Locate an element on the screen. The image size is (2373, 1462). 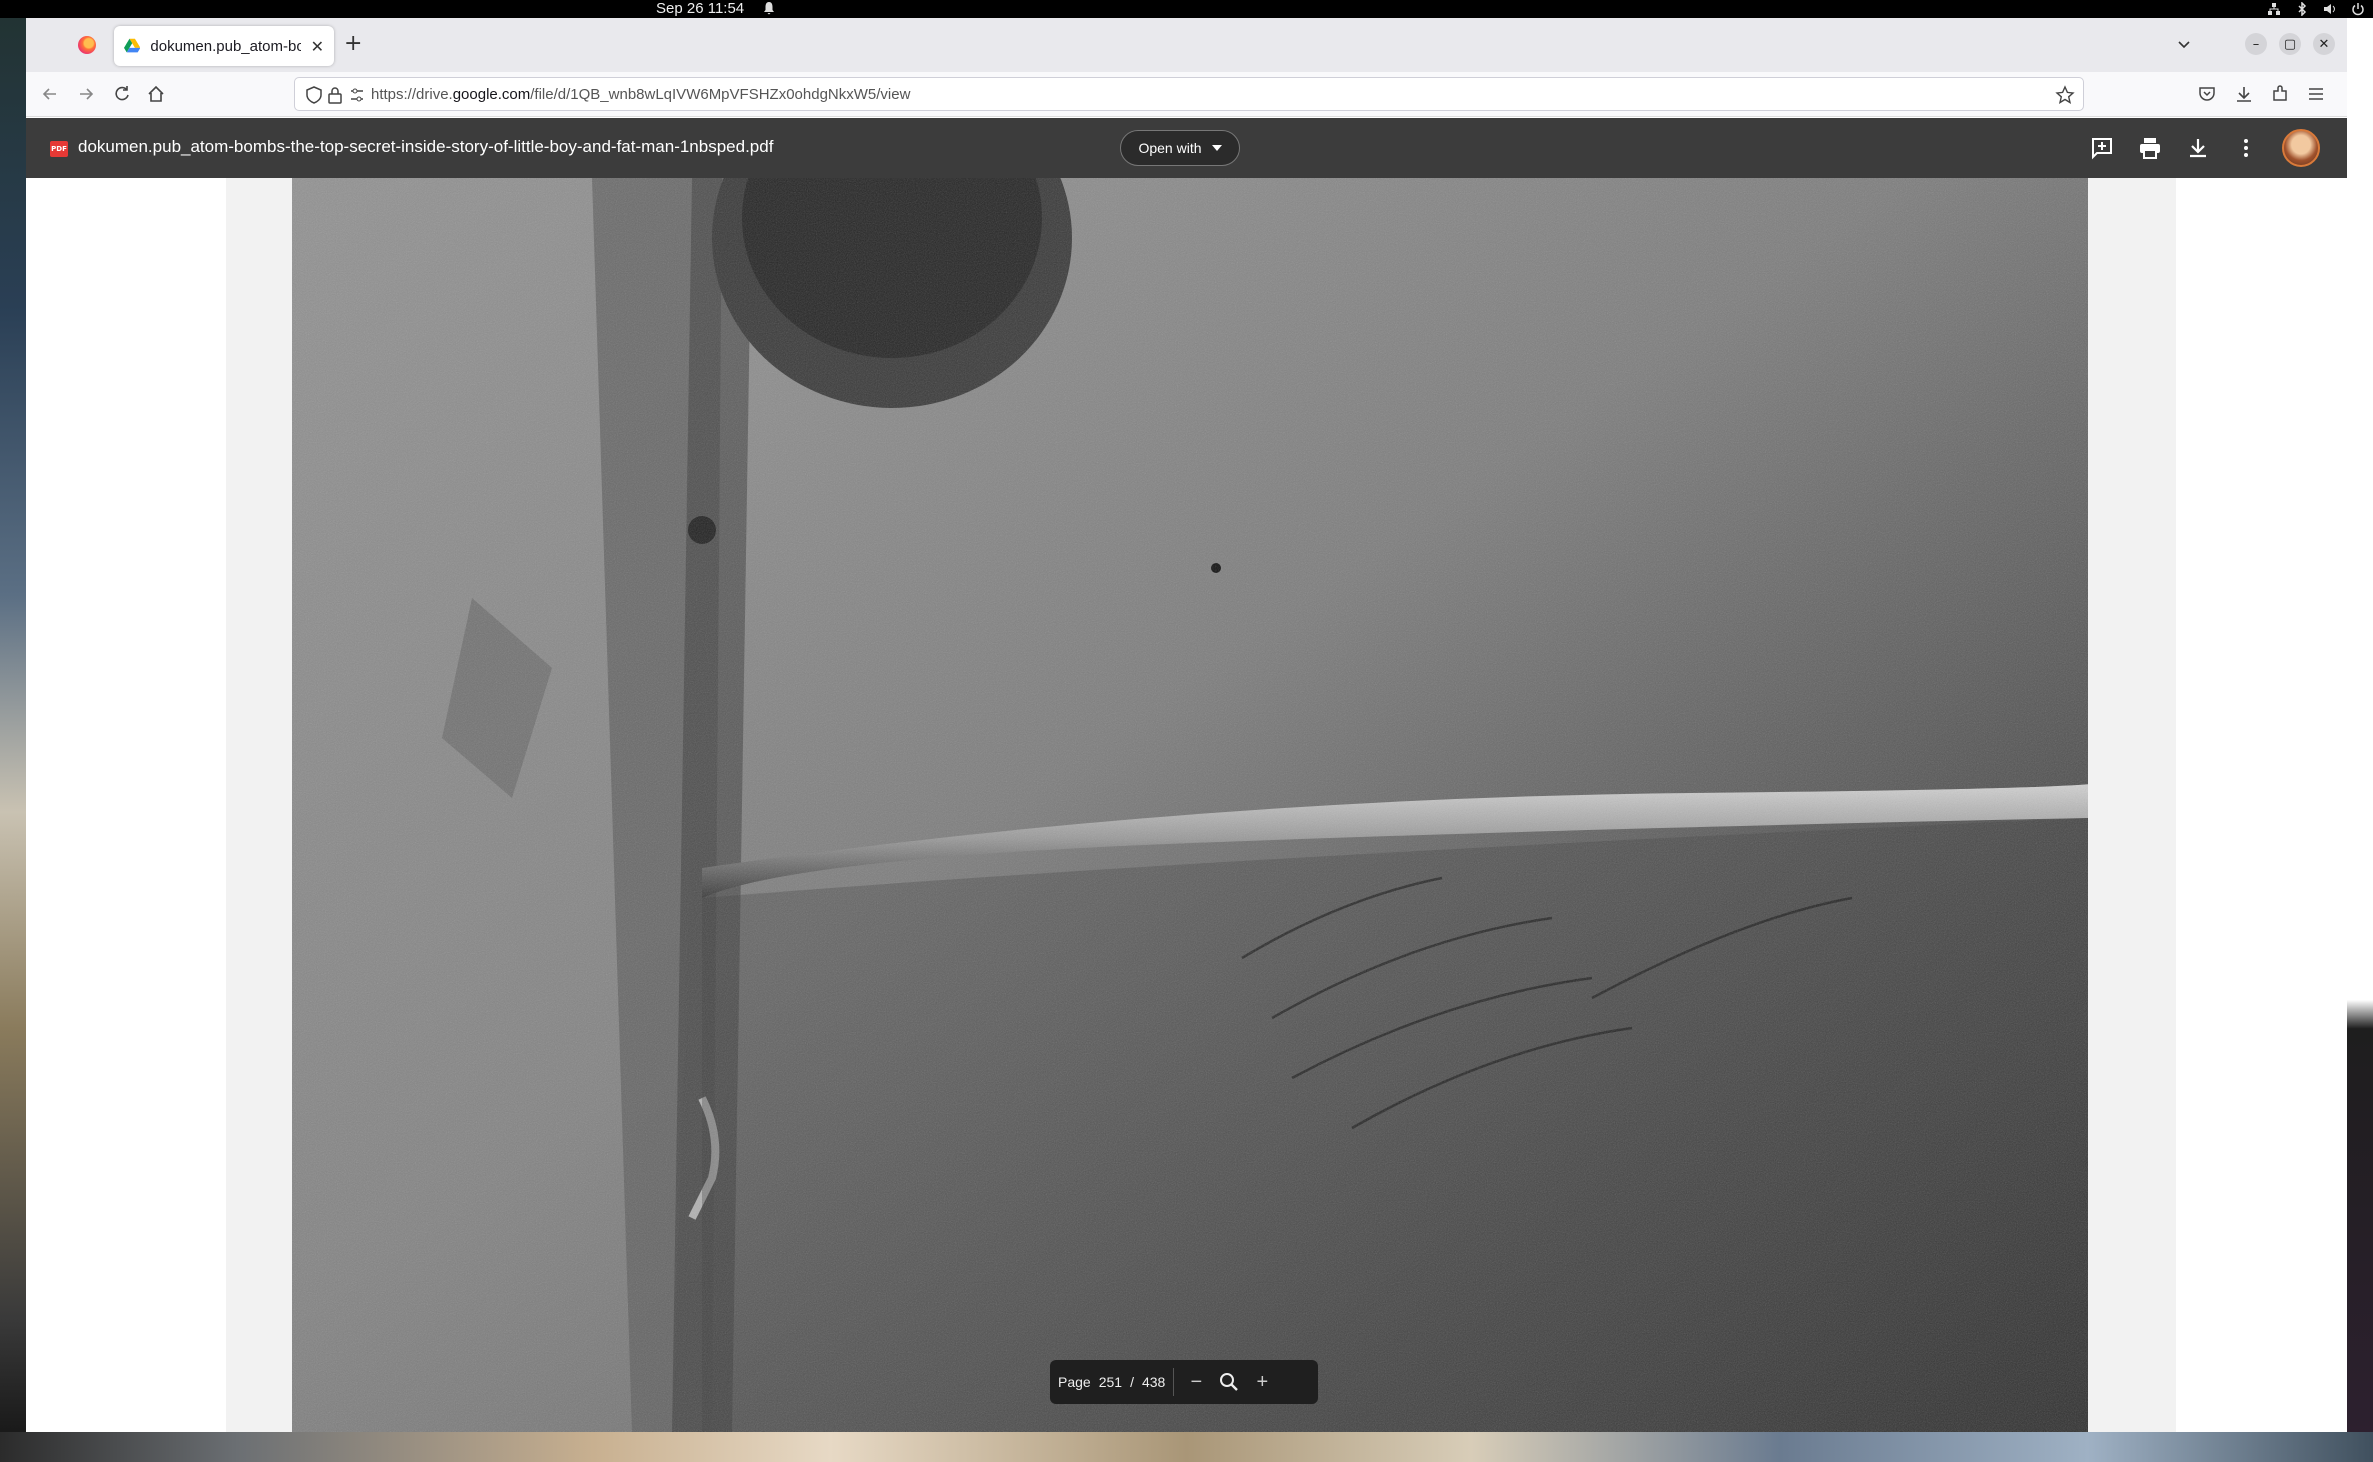
maximize-button: ▢ is located at coordinates (2290, 44).